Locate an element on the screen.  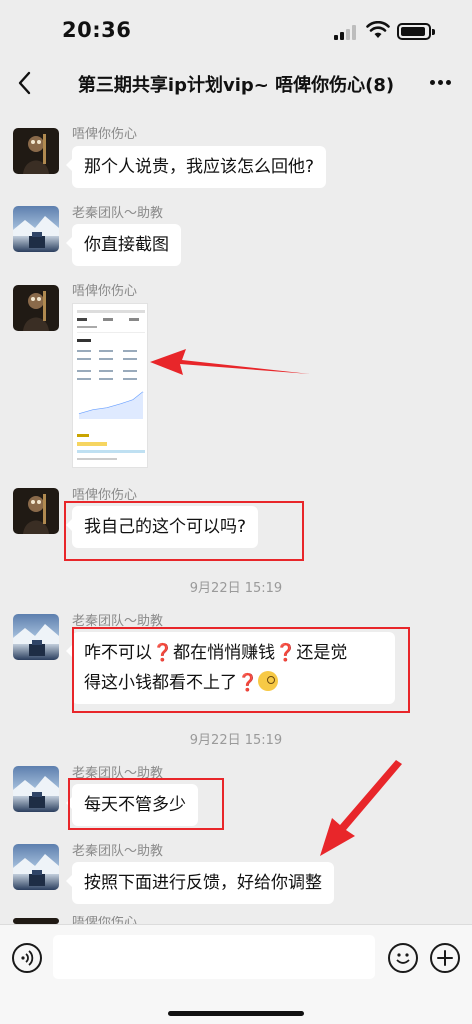
emoji-icon is located at coordinates (403, 958).